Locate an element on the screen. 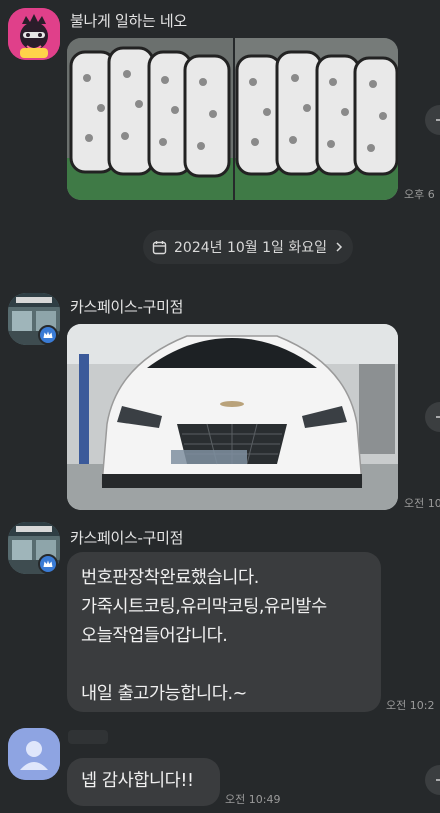 Image resolution: width=440 pixels, height=813 pixels. message-bubble: 넵 감사합니다!! is located at coordinates (143, 782).